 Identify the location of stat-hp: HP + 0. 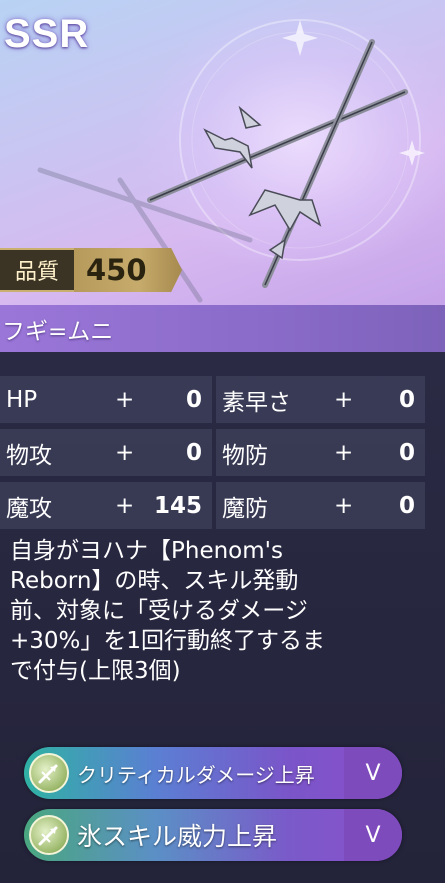
(106, 399).